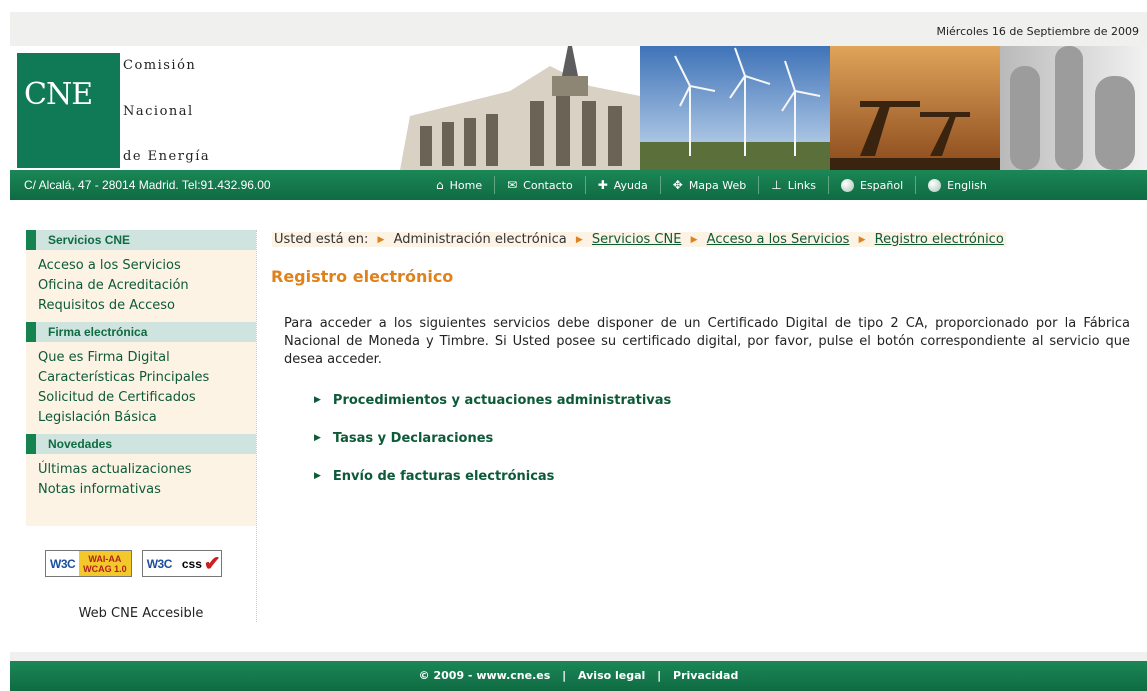  Describe the element at coordinates (443, 476) in the screenshot. I see `service-link-label: Envío de facturas electrónicas` at that location.